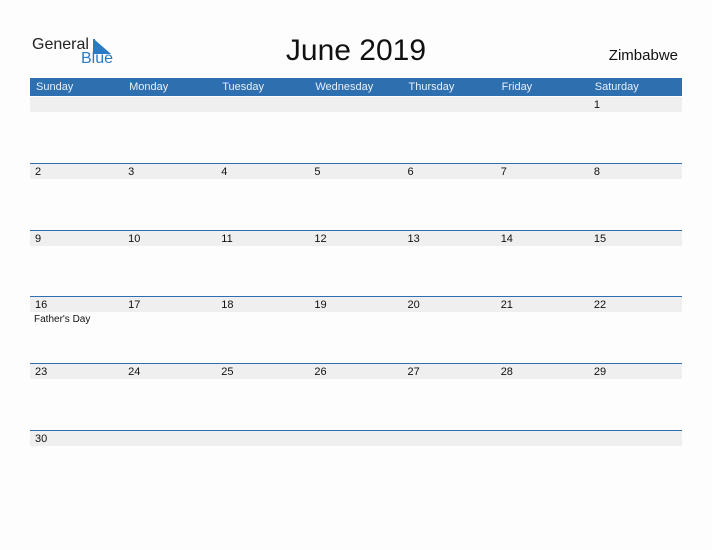 Image resolution: width=712 pixels, height=550 pixels. I want to click on week-row: 1, so click(356, 130).